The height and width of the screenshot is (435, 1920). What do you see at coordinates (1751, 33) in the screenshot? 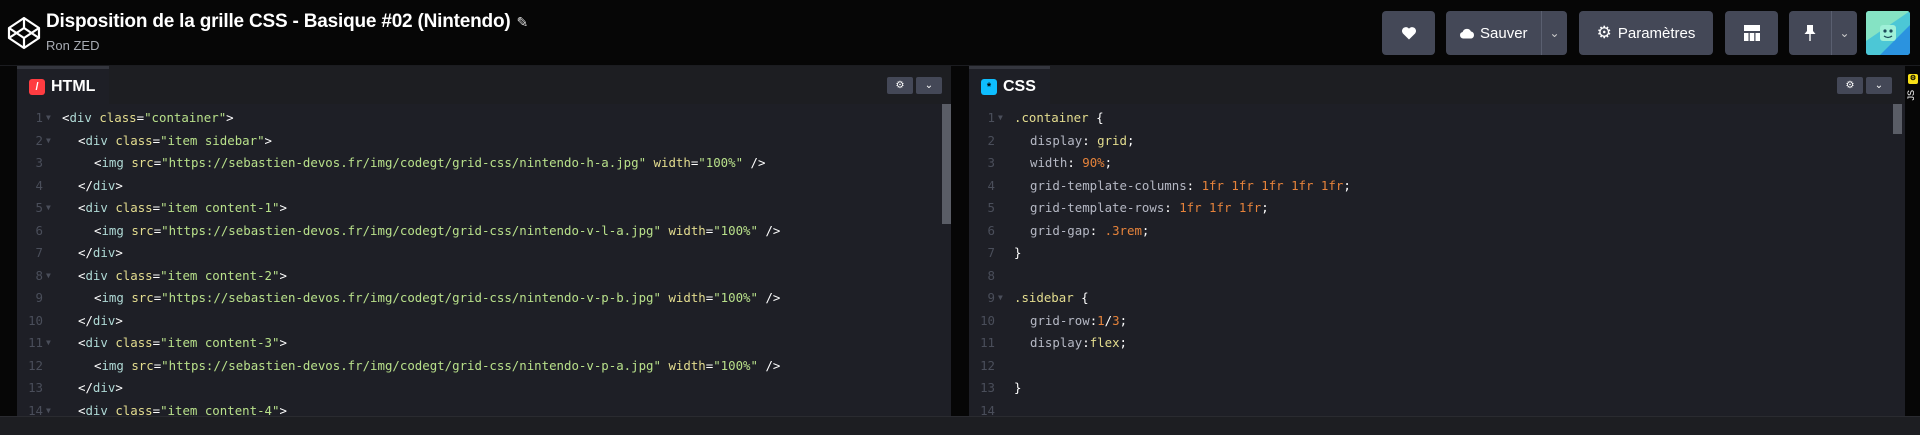
I see `change-view-button` at bounding box center [1751, 33].